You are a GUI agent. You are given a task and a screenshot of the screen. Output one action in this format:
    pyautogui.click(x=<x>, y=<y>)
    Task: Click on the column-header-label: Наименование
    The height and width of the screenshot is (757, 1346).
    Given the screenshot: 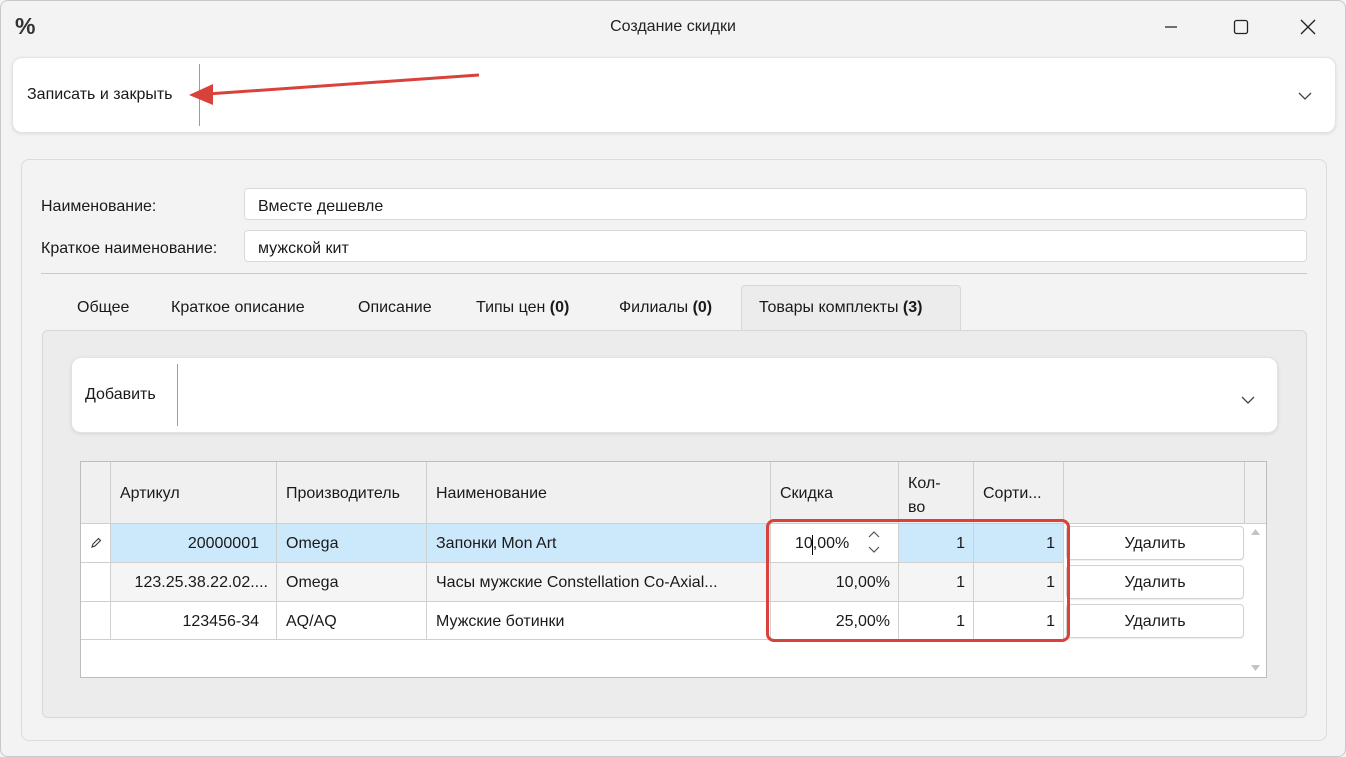 What is the action you would take?
    pyautogui.click(x=491, y=493)
    